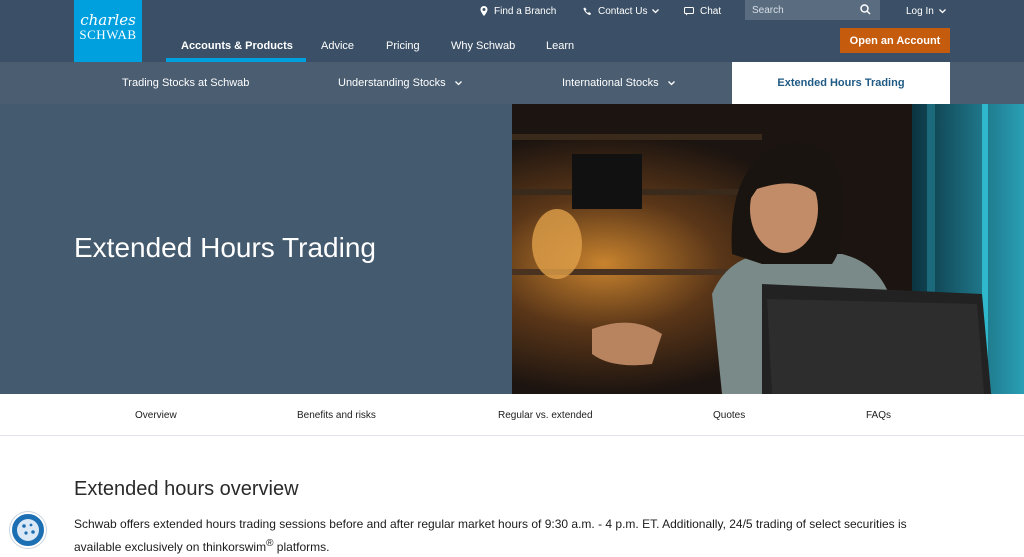 Image resolution: width=1024 pixels, height=557 pixels. I want to click on subnav-understanding-stocks: Understanding Stocks, so click(400, 83).